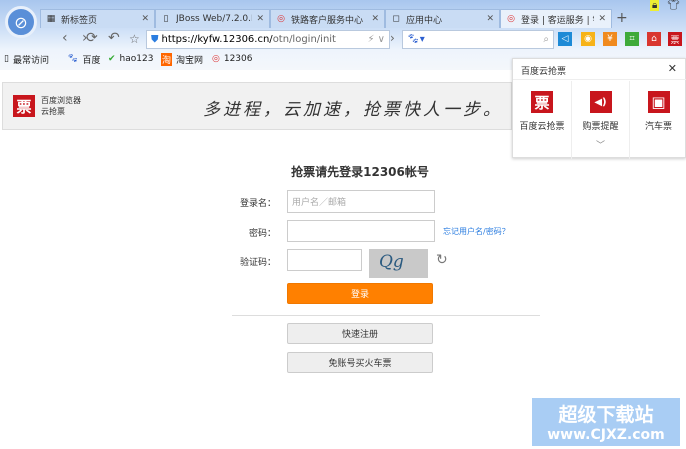 The height and width of the screenshot is (449, 686). Describe the element at coordinates (360, 333) in the screenshot. I see `register-button: 快速注册` at that location.